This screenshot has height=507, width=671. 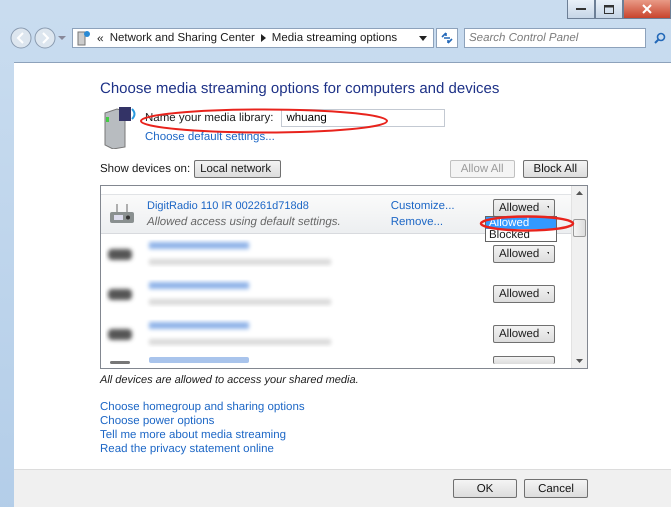 I want to click on address-bar: « Network and Sharing Center Media streaming options, so click(x=253, y=38).